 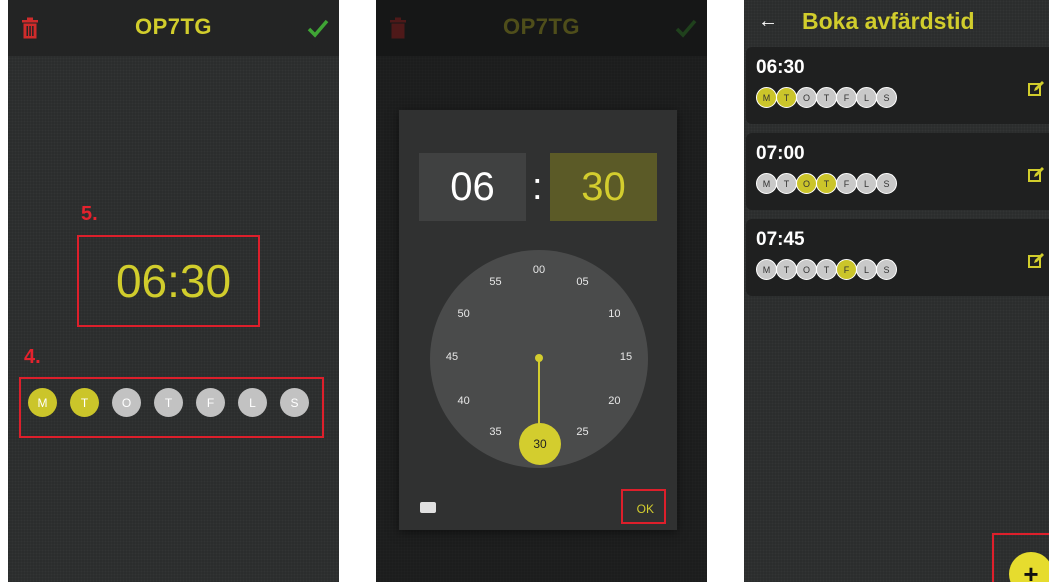 I want to click on dial-number: 35, so click(x=496, y=434).